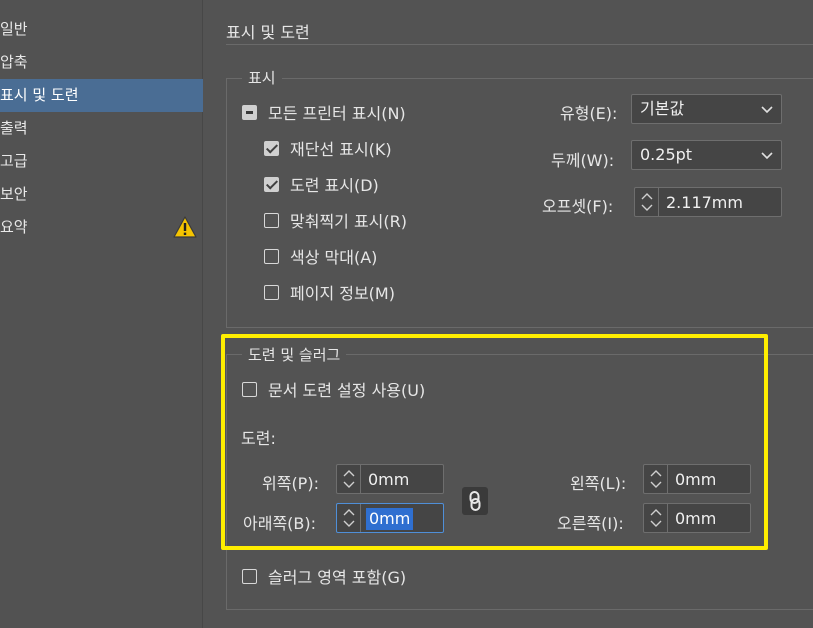 Image resolution: width=813 pixels, height=628 pixels. What do you see at coordinates (271, 292) in the screenshot?
I see `page-info-checkbox` at bounding box center [271, 292].